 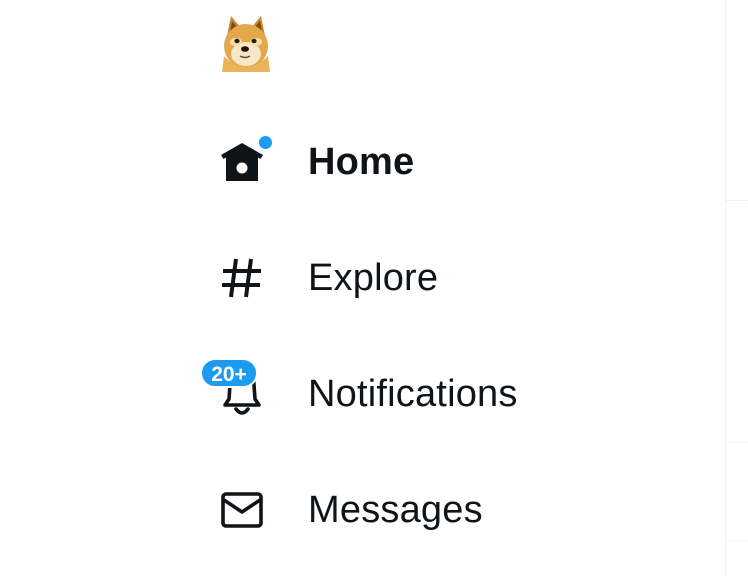 I want to click on hashtag-icon, so click(x=241, y=278).